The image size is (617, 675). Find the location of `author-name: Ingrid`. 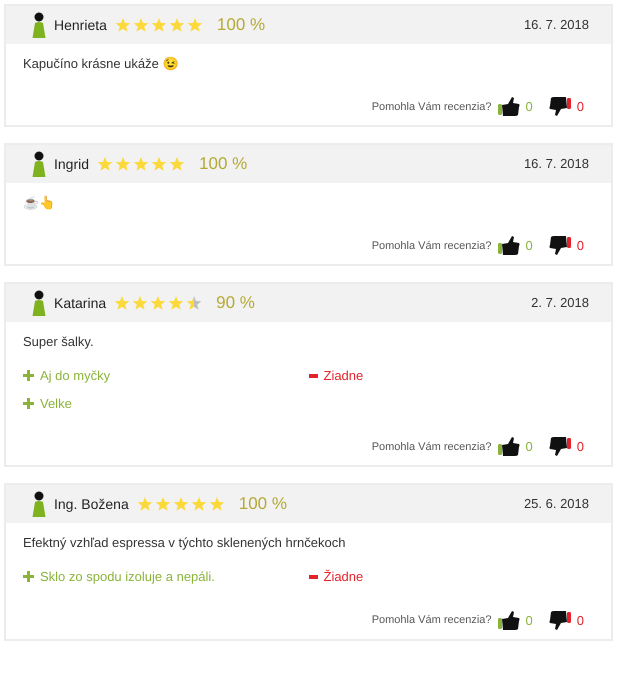

author-name: Ingrid is located at coordinates (72, 164).